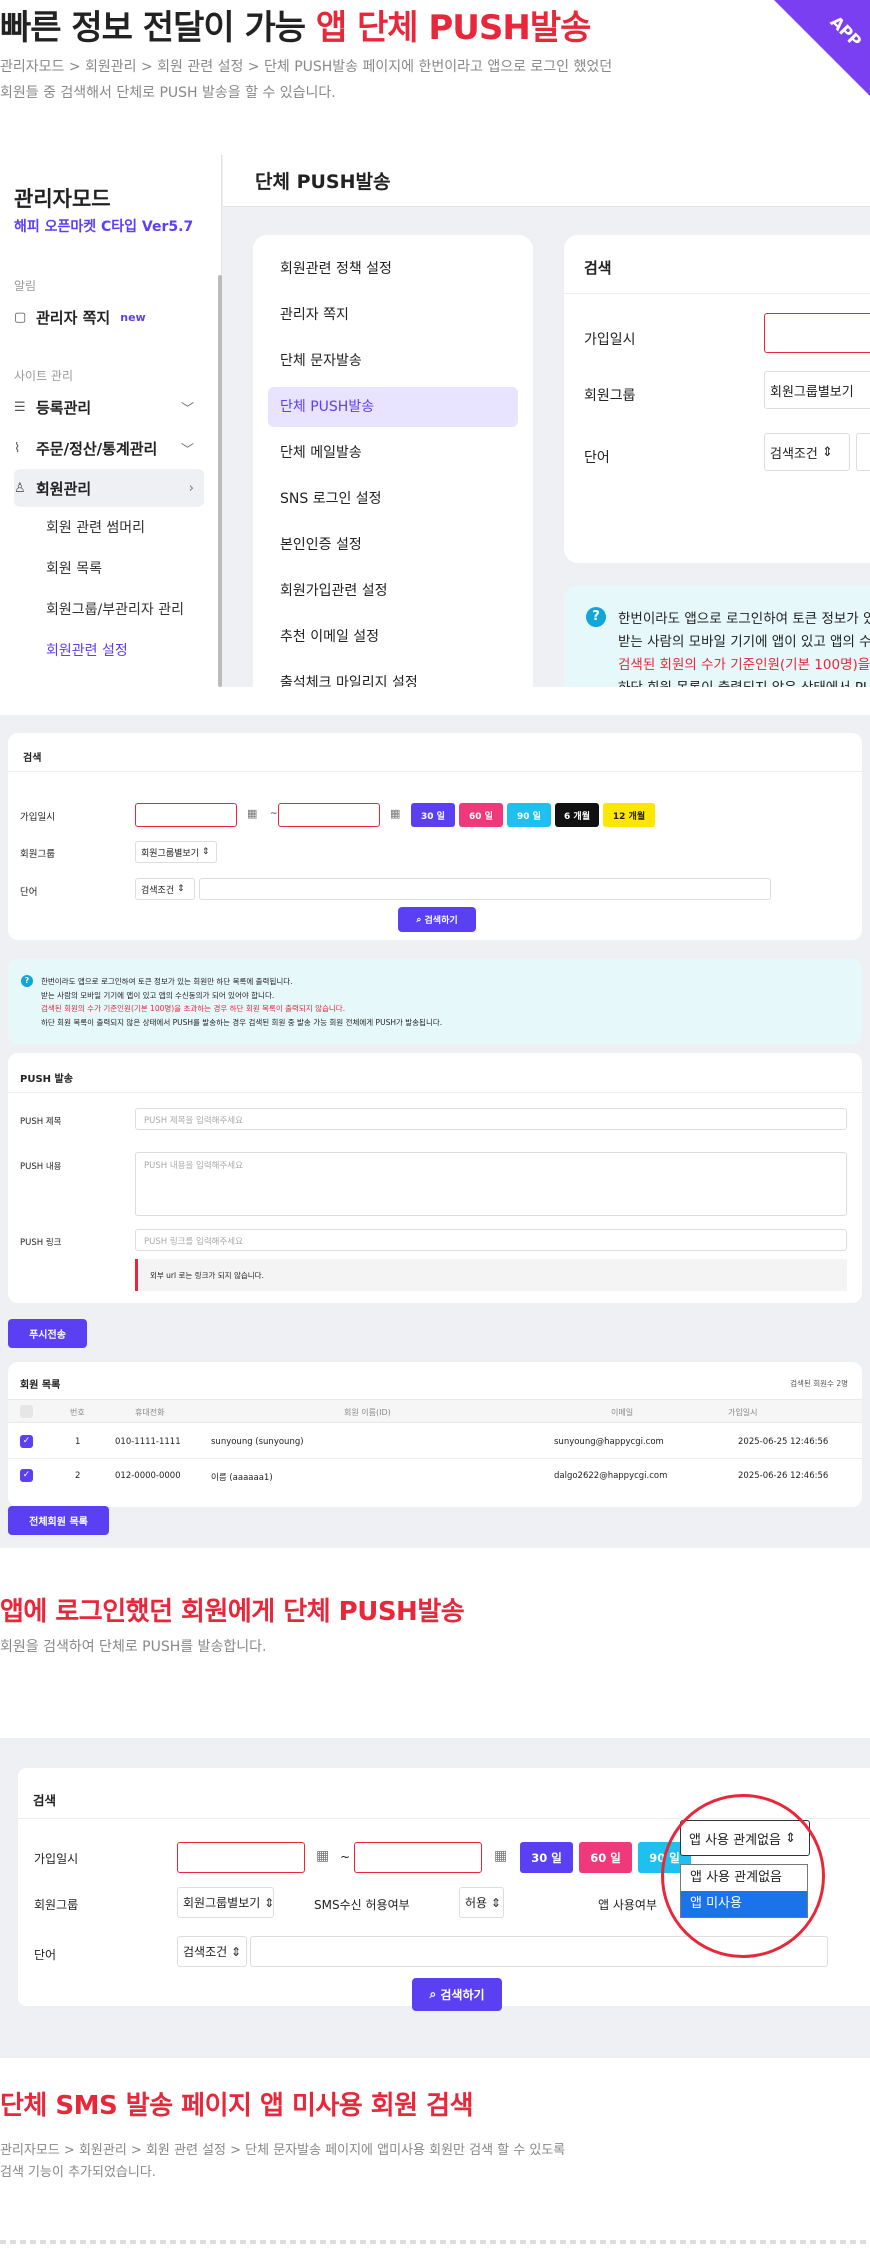 The height and width of the screenshot is (2248, 870). I want to click on chart-icon: ⌇, so click(17, 448).